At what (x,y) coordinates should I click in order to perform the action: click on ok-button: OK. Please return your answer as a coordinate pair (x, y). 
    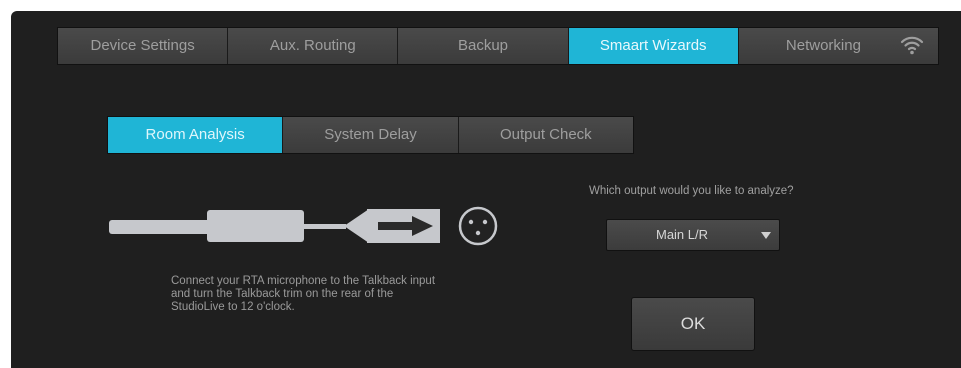
    Looking at the image, I should click on (693, 324).